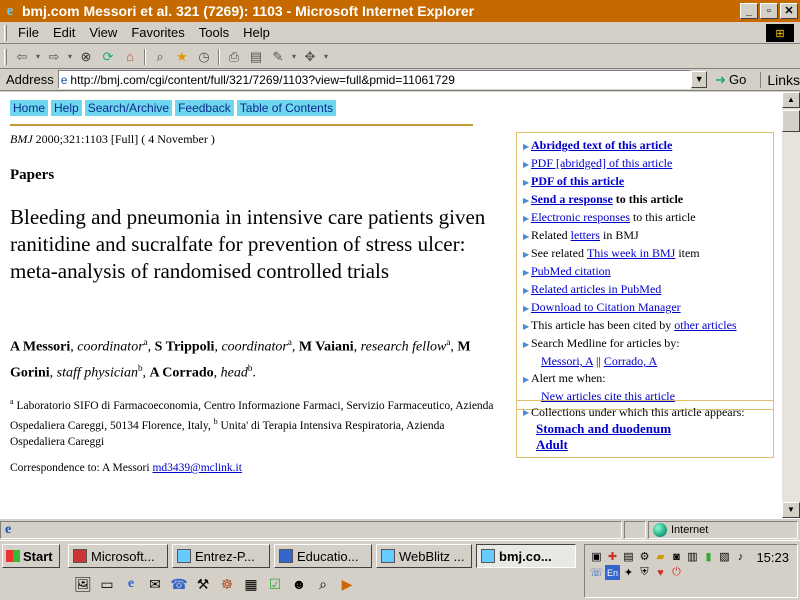 This screenshot has height=600, width=800. What do you see at coordinates (83, 584) in the screenshot?
I see `desktop-icon: 🖼` at bounding box center [83, 584].